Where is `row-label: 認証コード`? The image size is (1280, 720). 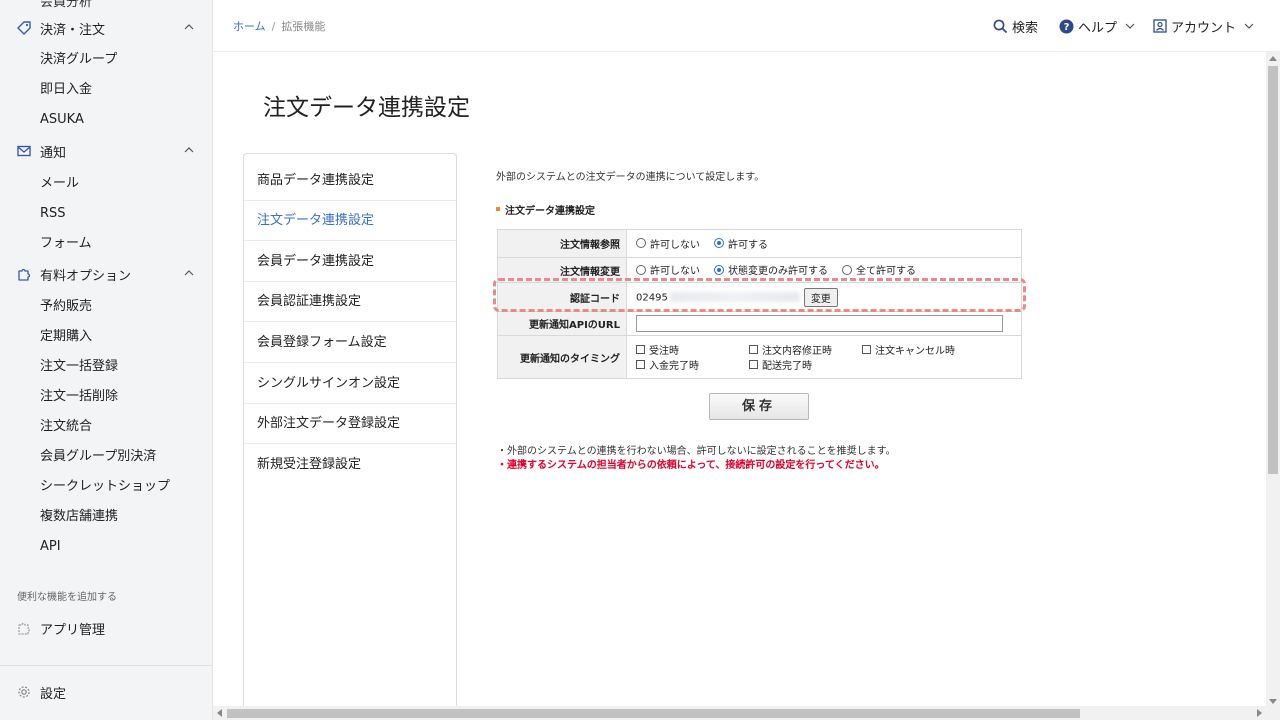 row-label: 認証コード is located at coordinates (562, 297).